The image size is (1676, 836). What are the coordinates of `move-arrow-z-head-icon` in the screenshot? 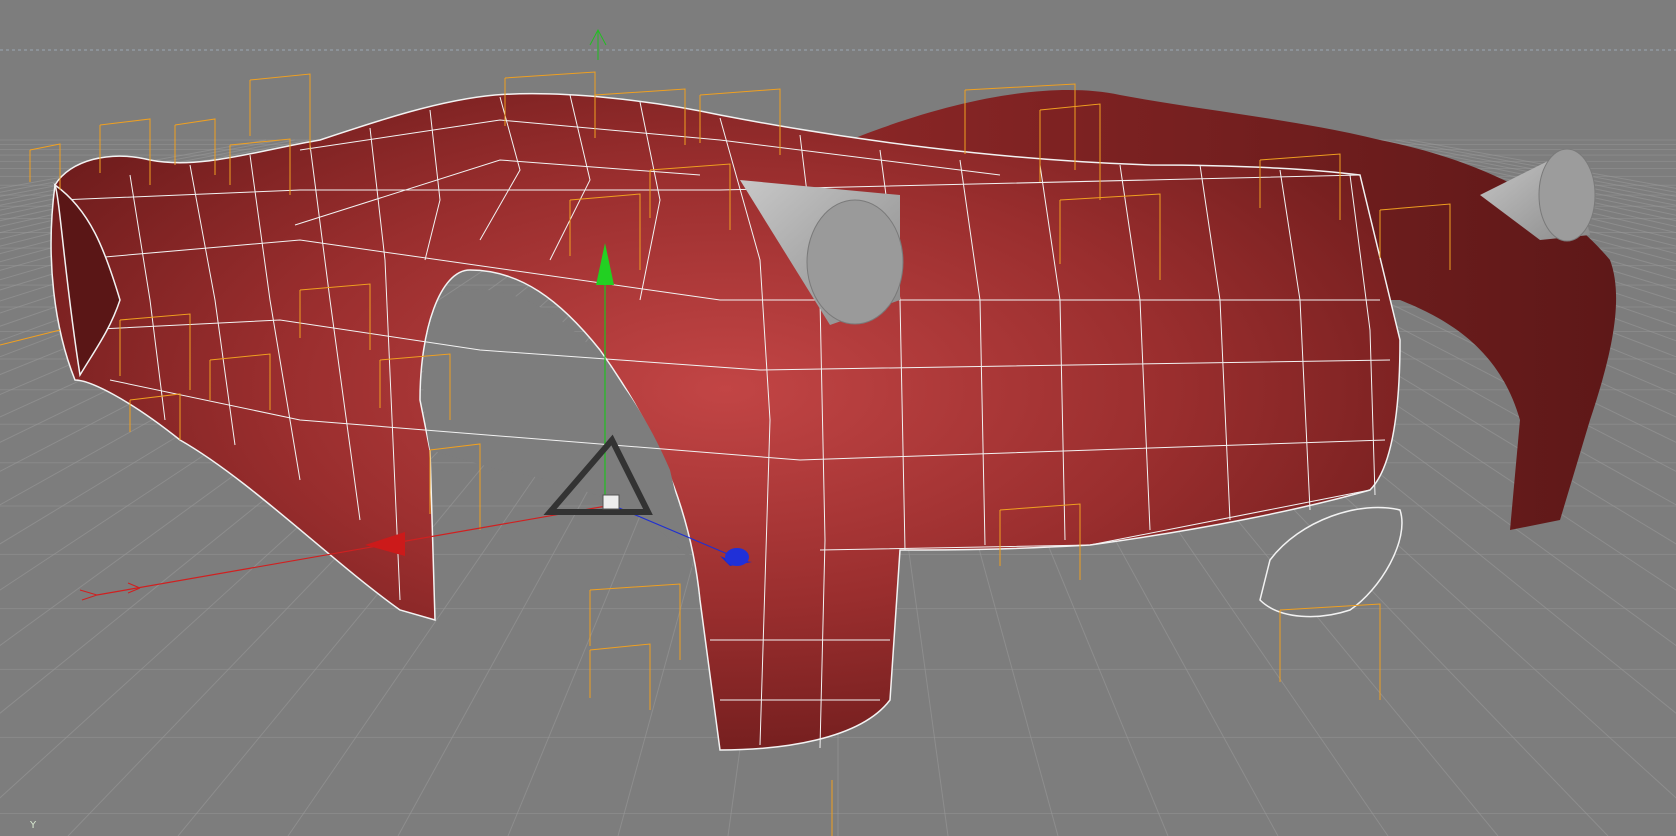 It's located at (737, 557).